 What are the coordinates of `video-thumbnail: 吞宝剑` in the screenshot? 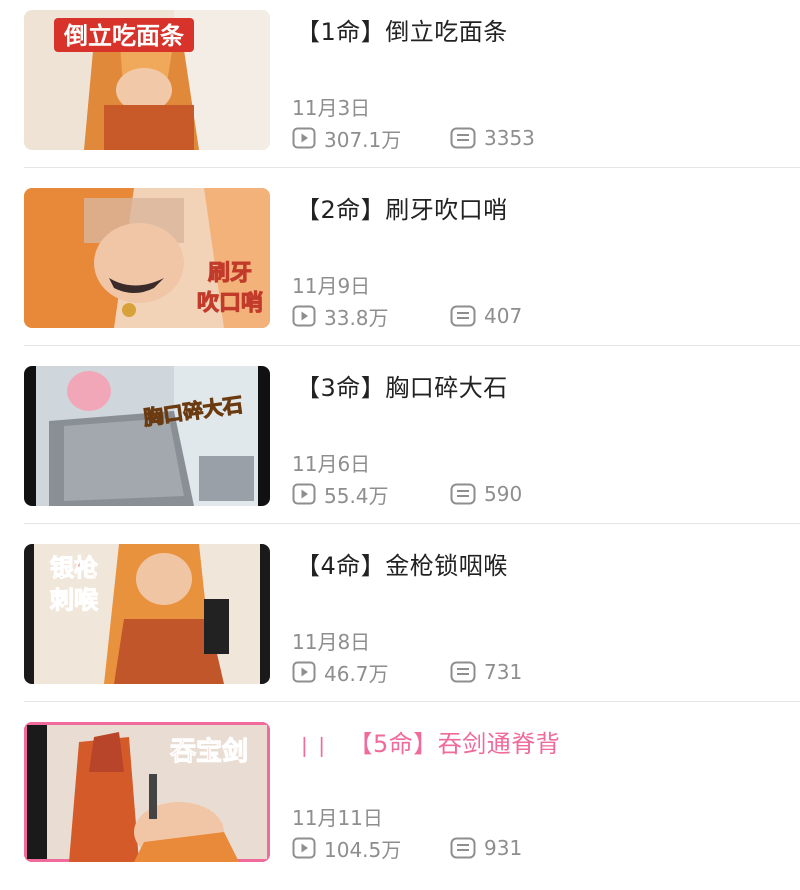 It's located at (147, 792).